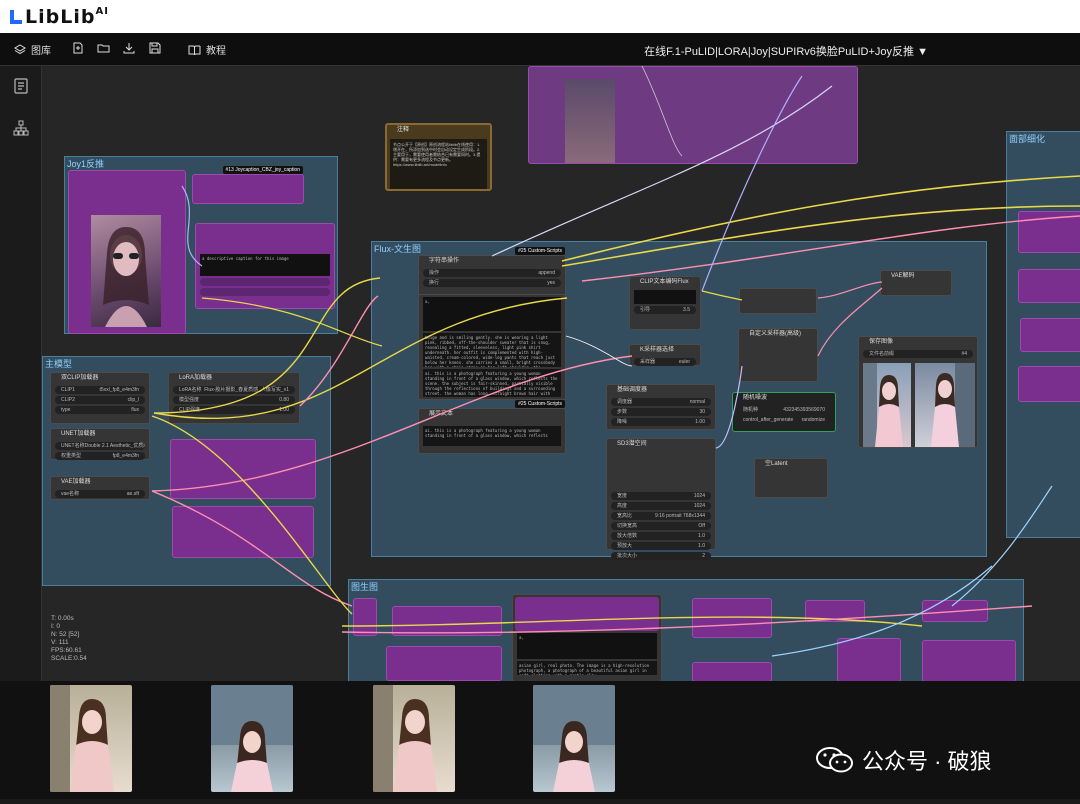  What do you see at coordinates (56, 626) in the screenshot?
I see `stat-i: I: 0` at bounding box center [56, 626].